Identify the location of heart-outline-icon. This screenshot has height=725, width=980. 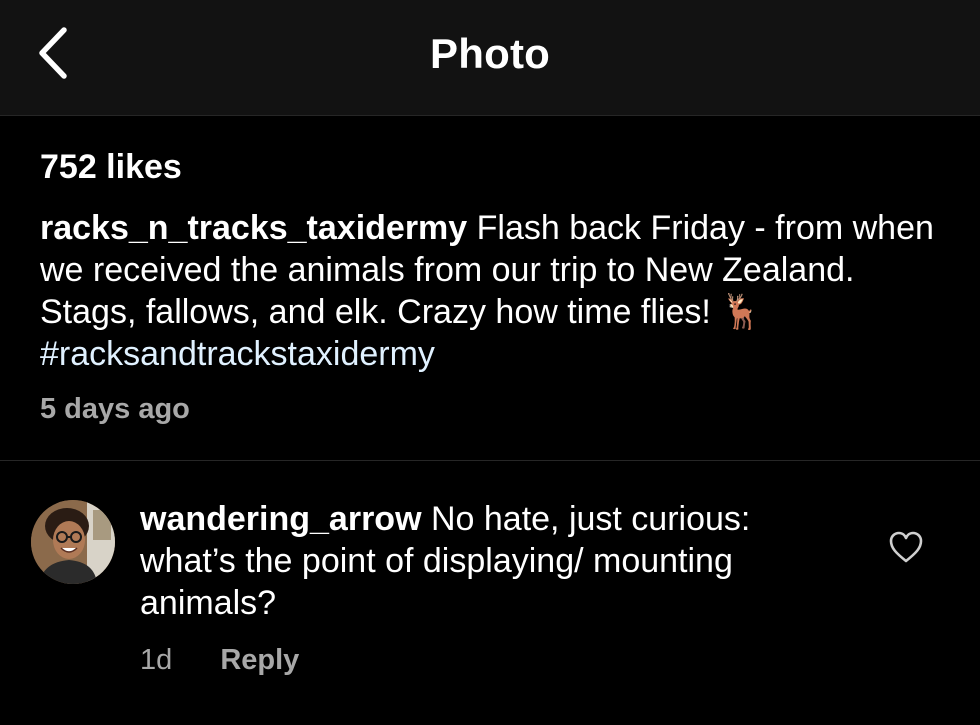
(906, 547).